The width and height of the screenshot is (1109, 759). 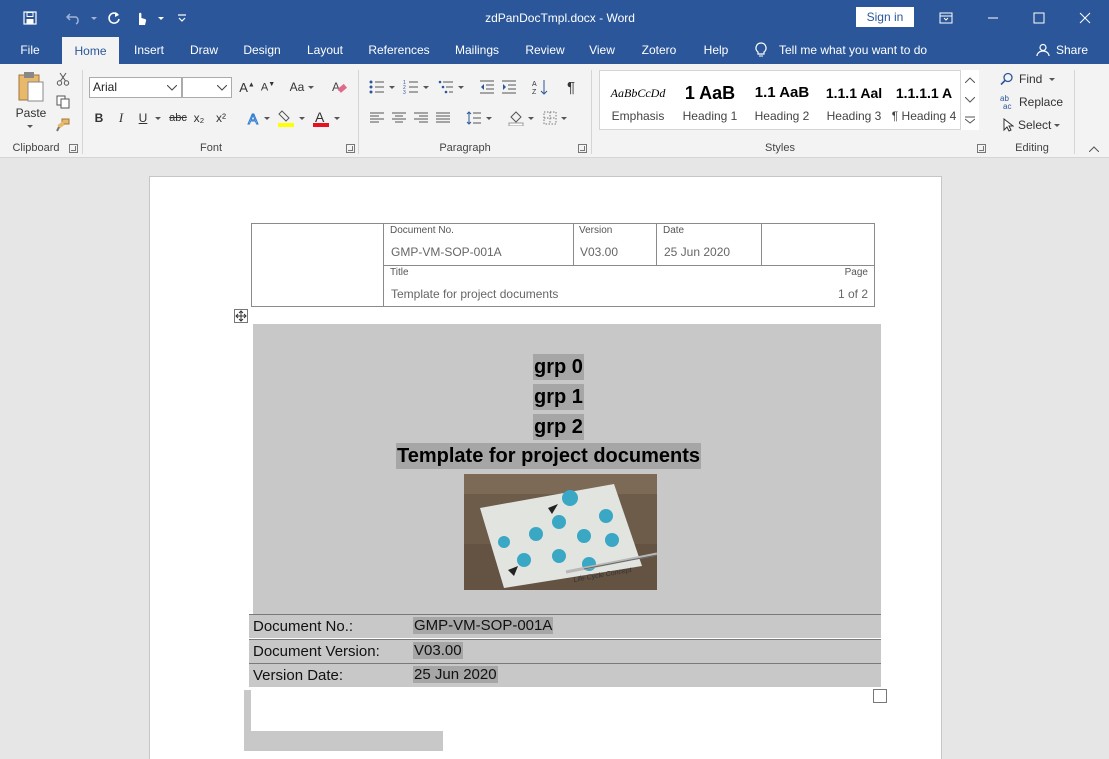 I want to click on bullets-button, so click(x=382, y=87).